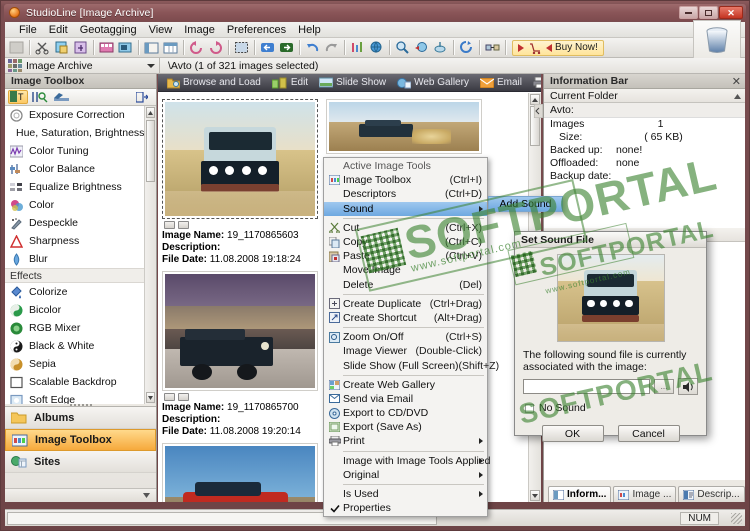  I want to click on tool-blur: Blur, so click(74, 259).